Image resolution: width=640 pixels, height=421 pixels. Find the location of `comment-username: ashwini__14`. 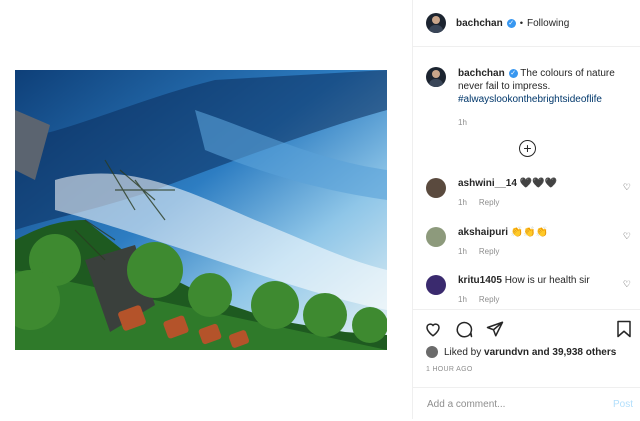

comment-username: ashwini__14 is located at coordinates (487, 183).